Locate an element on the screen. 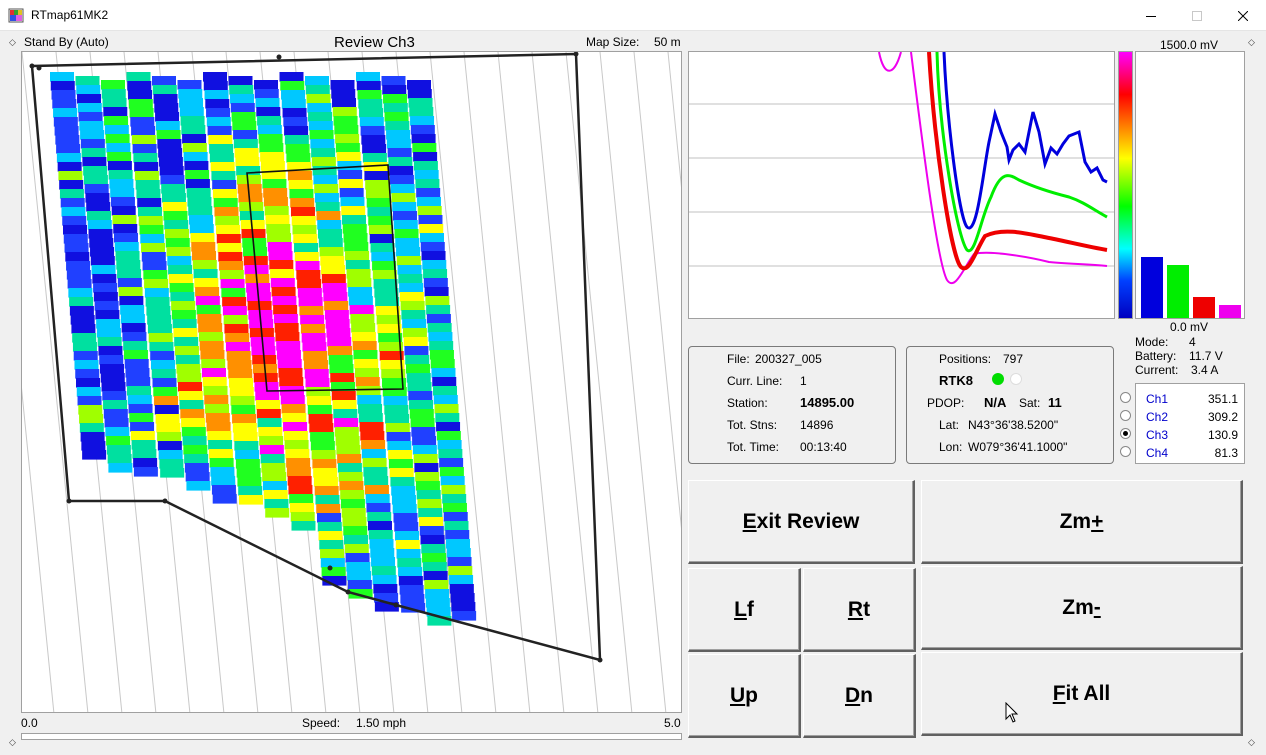 The image size is (1266, 755). left-button: Lf is located at coordinates (744, 610).